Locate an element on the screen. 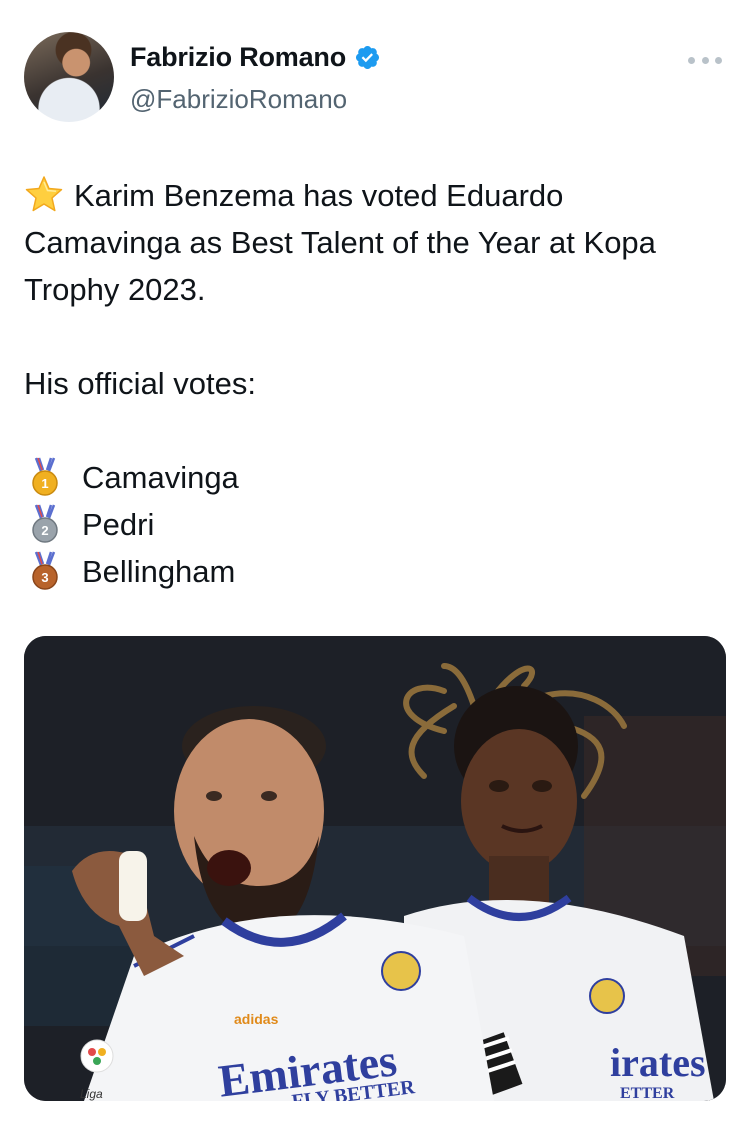 The width and height of the screenshot is (750, 1141). display-name: Fabrizio Romano is located at coordinates (238, 57).